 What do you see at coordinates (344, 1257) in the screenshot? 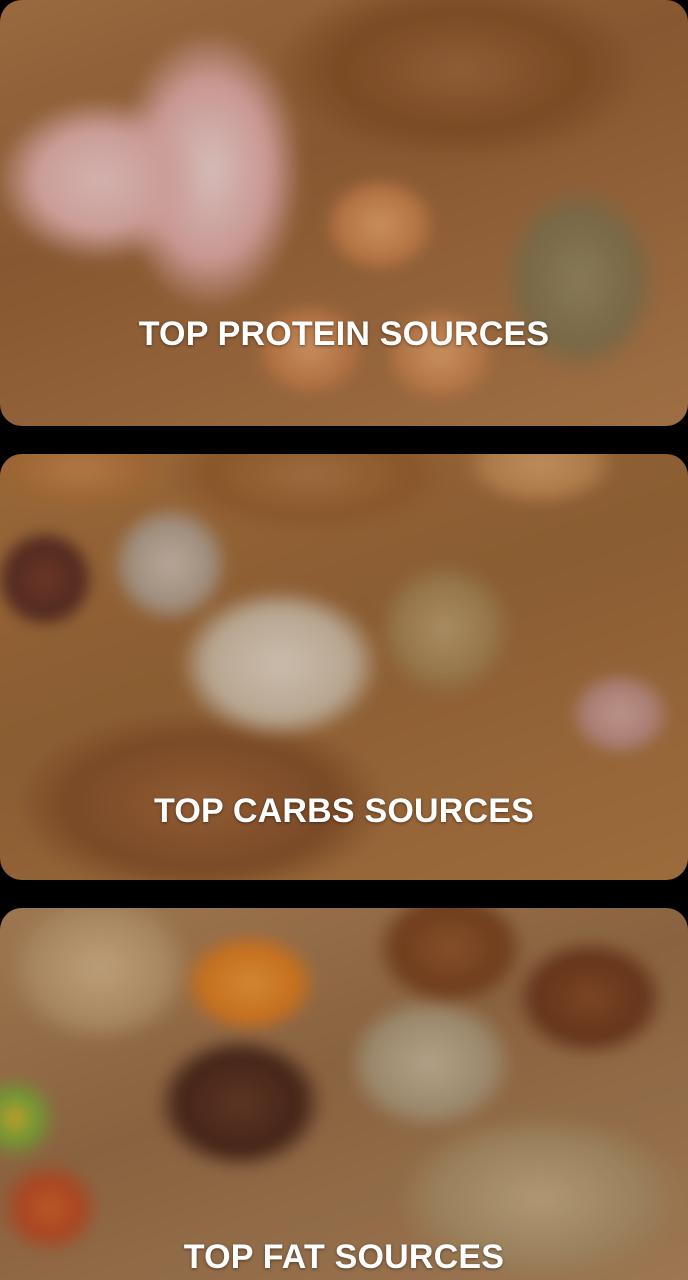
I see `card-title: TOP FAT SOURCES` at bounding box center [344, 1257].